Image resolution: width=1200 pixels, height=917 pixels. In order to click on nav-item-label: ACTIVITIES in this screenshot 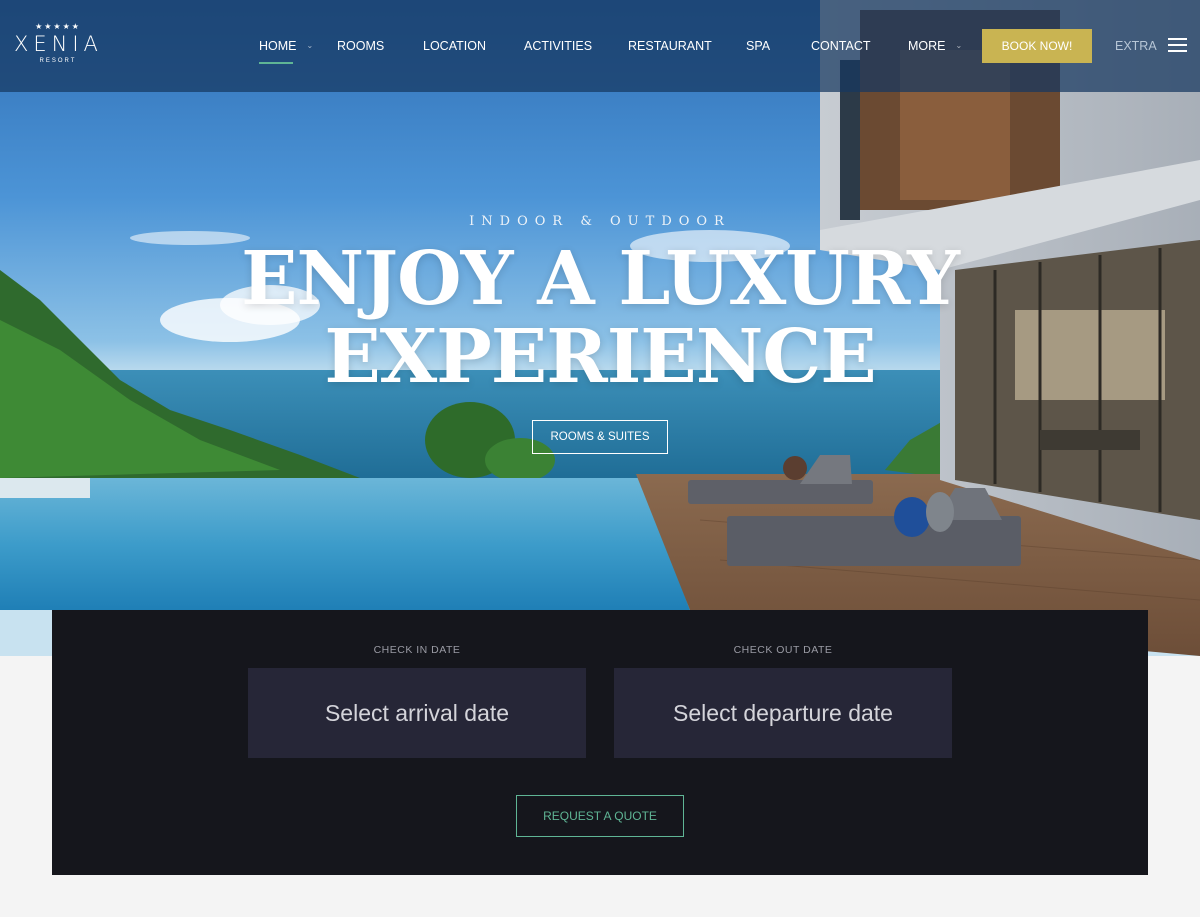, I will do `click(558, 46)`.